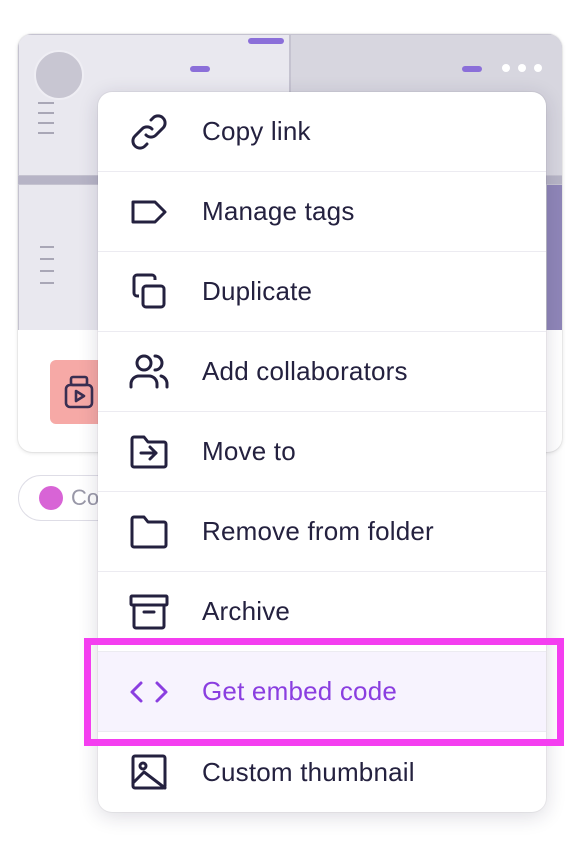 Image resolution: width=578 pixels, height=842 pixels. Describe the element at coordinates (305, 371) in the screenshot. I see `menu-item-label: Add collaborators` at that location.